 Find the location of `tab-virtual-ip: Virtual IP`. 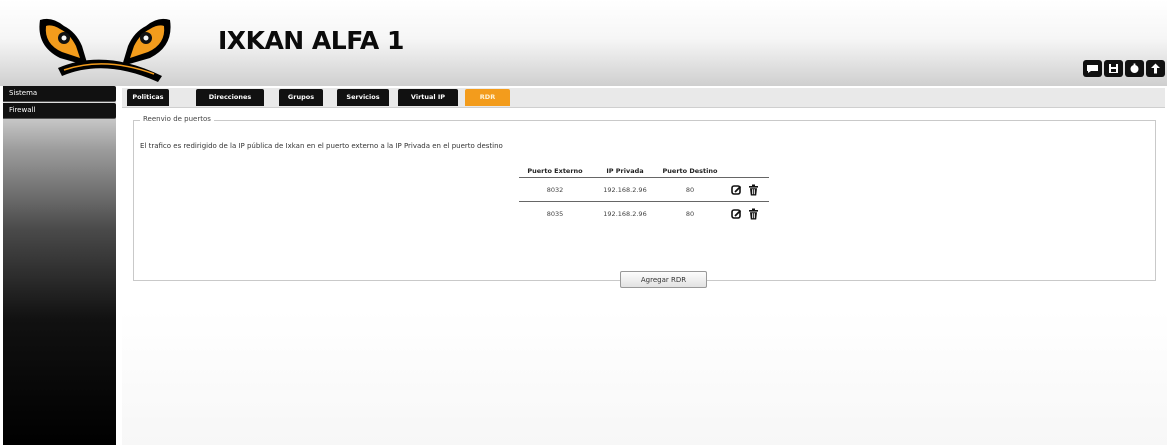

tab-virtual-ip: Virtual IP is located at coordinates (428, 97).